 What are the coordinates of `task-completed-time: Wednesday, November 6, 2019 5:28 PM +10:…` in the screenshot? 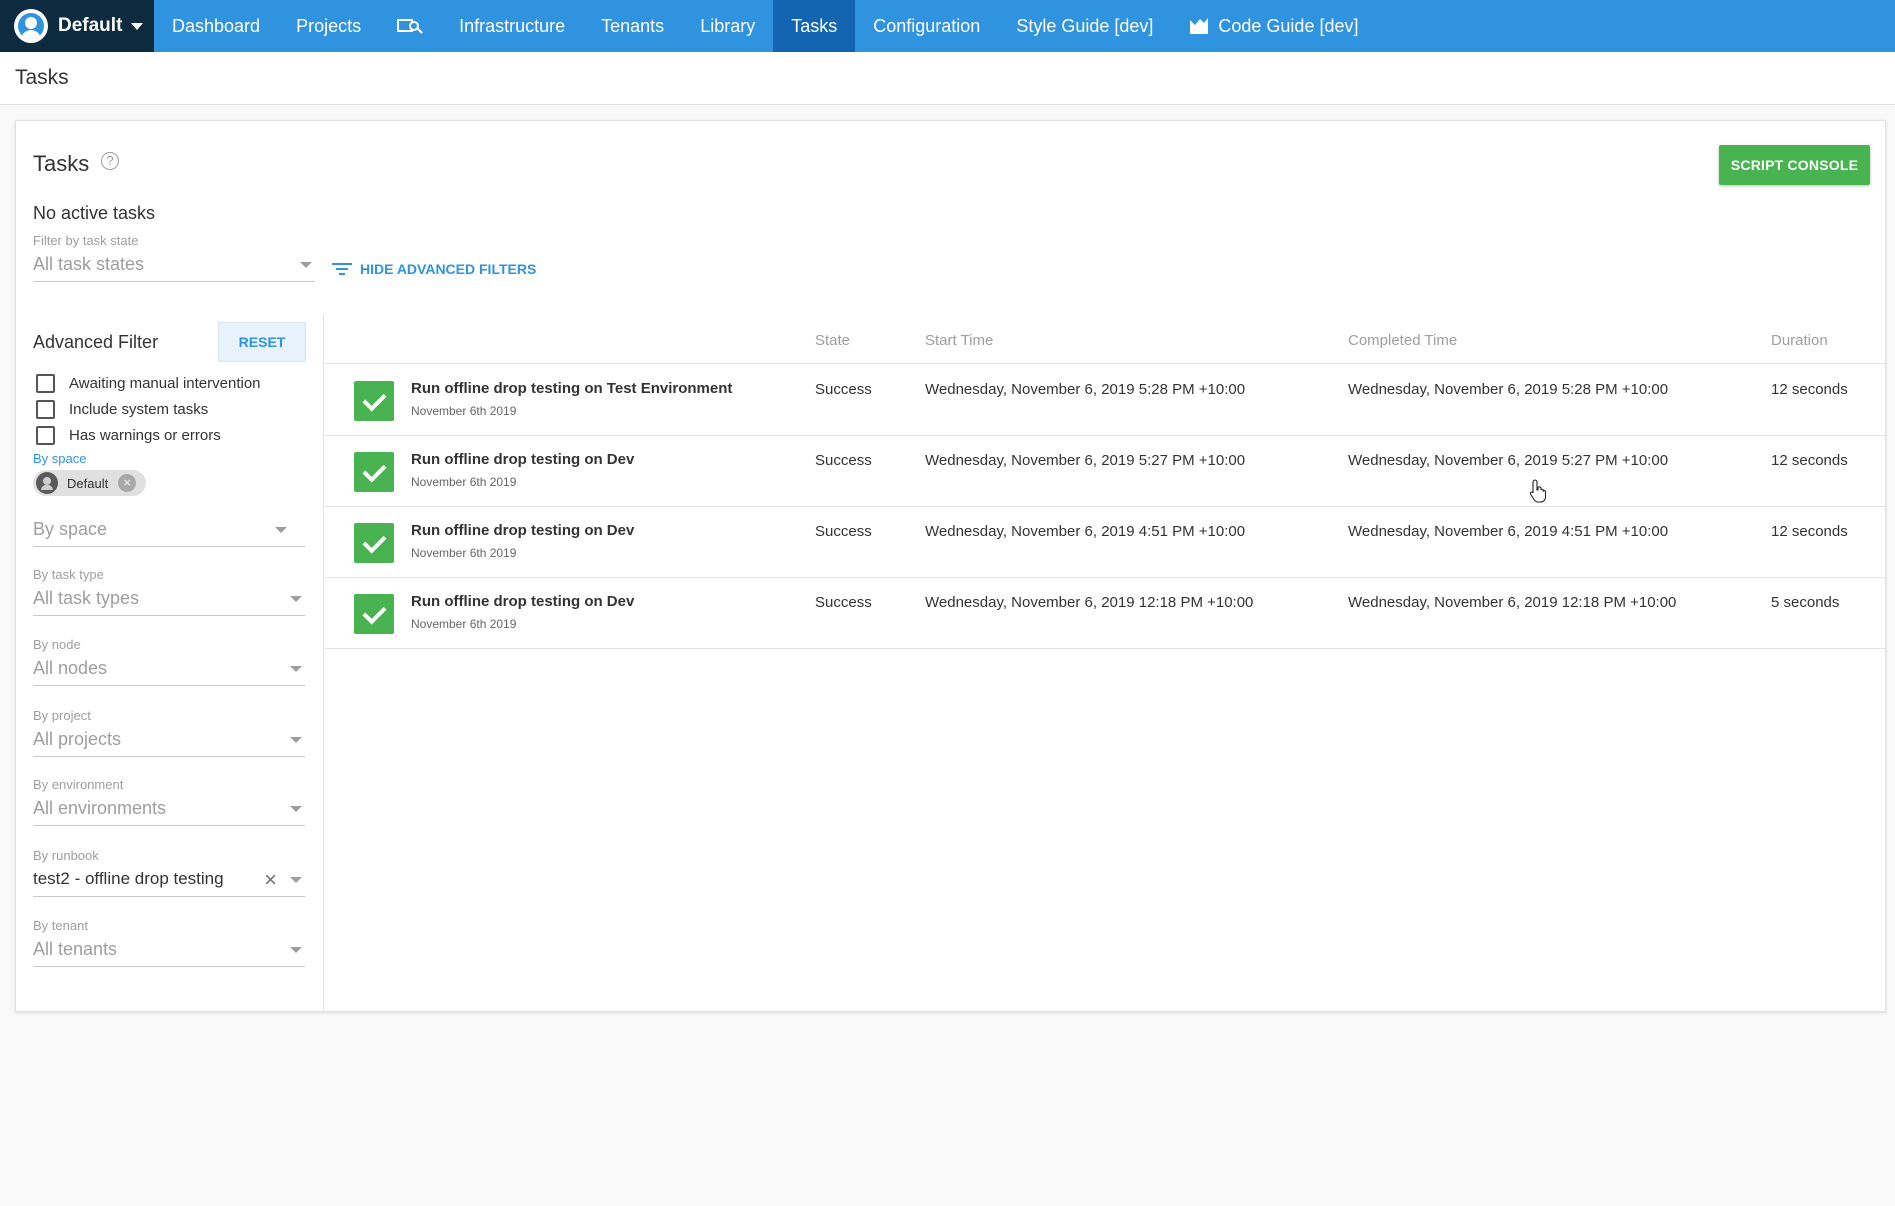 It's located at (1508, 389).